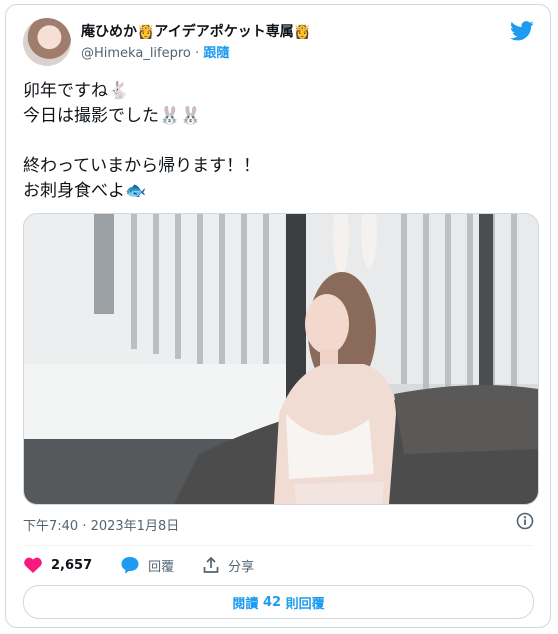  I want to click on like-button: 2,657, so click(57, 565).